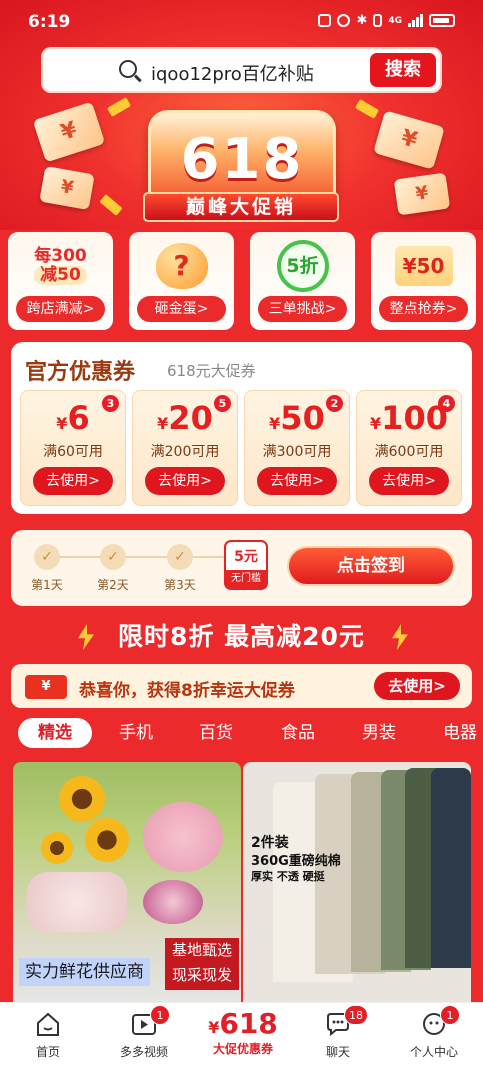 This screenshot has height=1066, width=483. Describe the element at coordinates (460, 733) in the screenshot. I see `tab-appliances: 电器` at that location.